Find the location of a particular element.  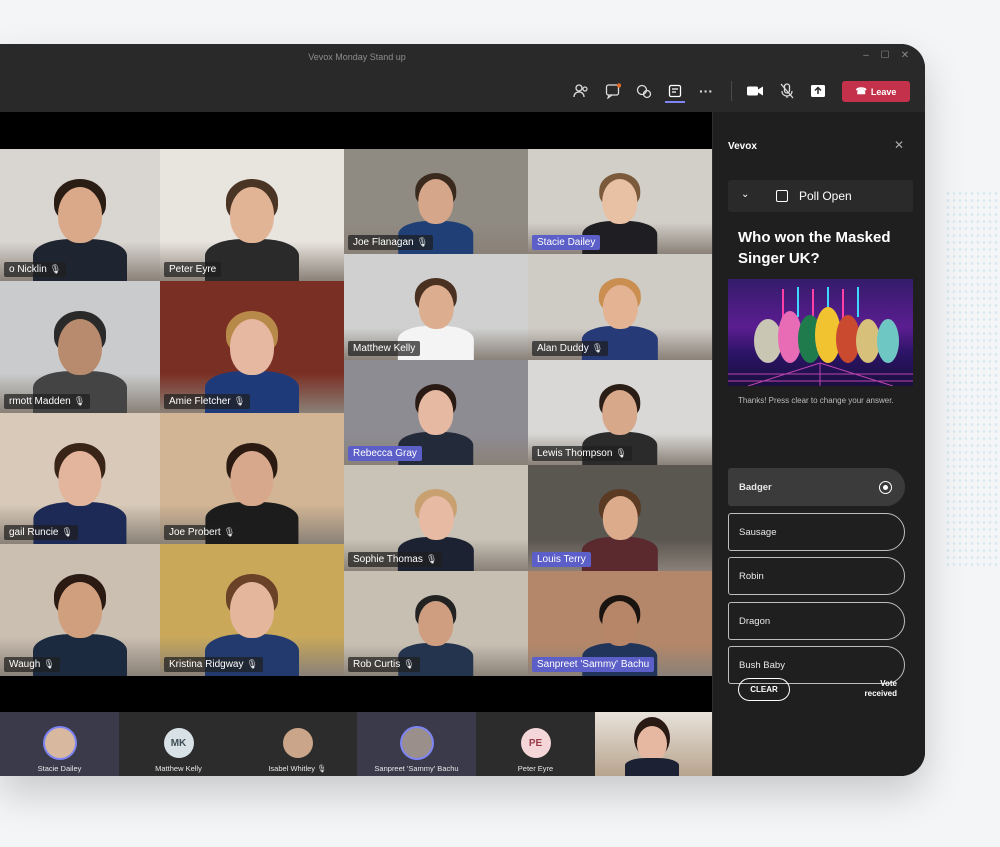

poll-option-label: Sausage is located at coordinates (758, 532).